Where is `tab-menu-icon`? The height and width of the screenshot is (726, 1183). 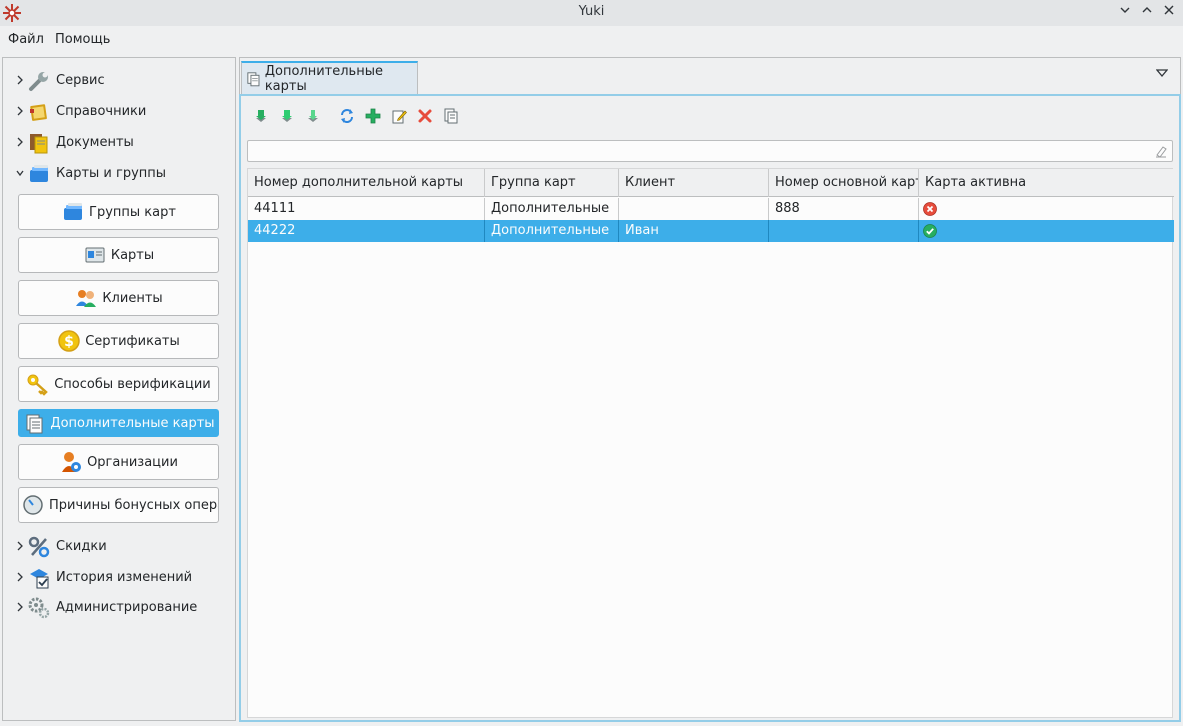 tab-menu-icon is located at coordinates (1162, 73).